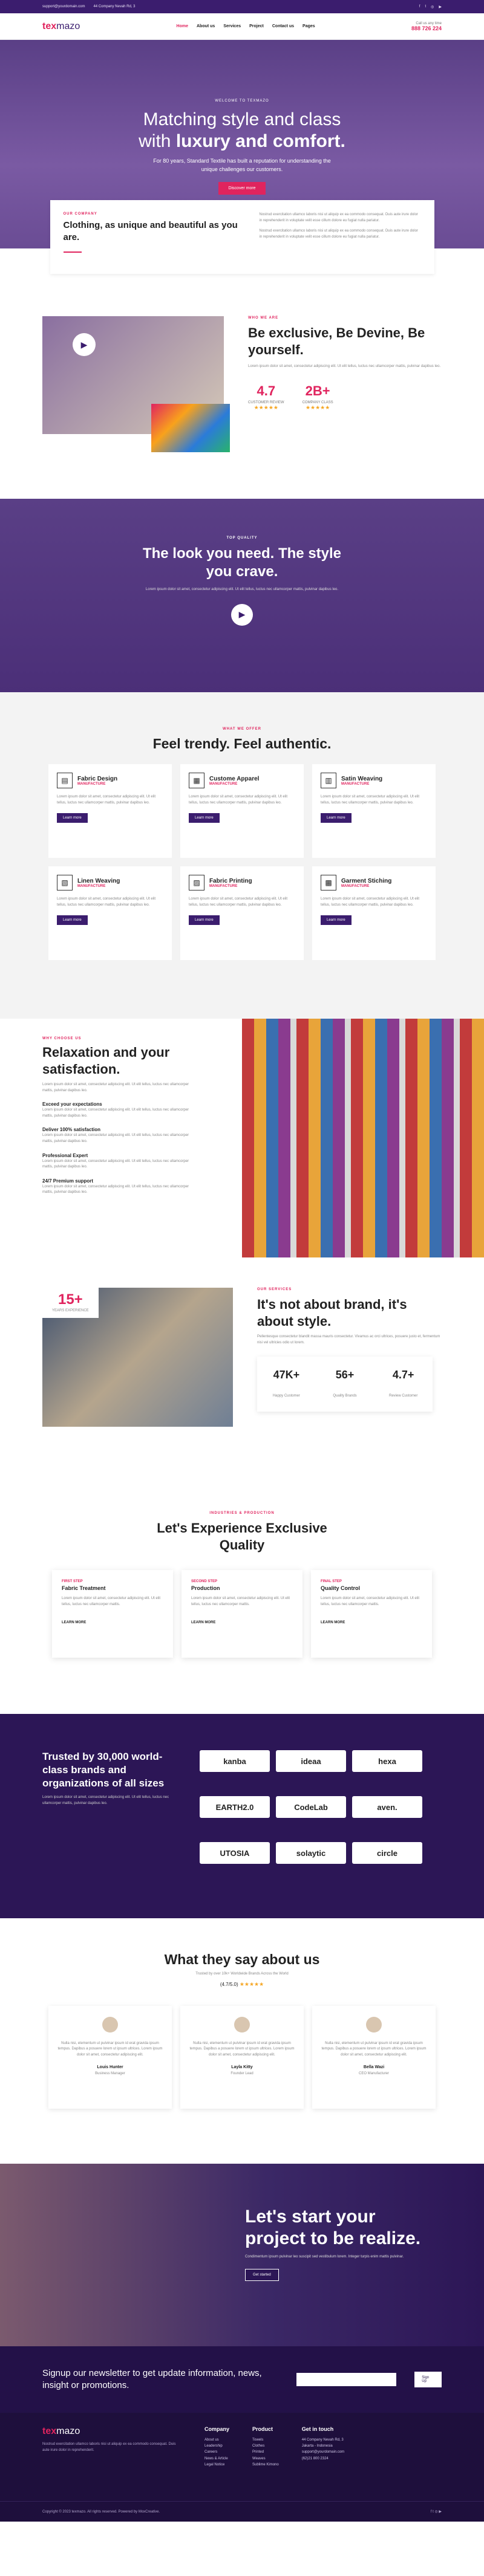 The width and height of the screenshot is (484, 2576). I want to click on service-icon: ▦, so click(196, 781).